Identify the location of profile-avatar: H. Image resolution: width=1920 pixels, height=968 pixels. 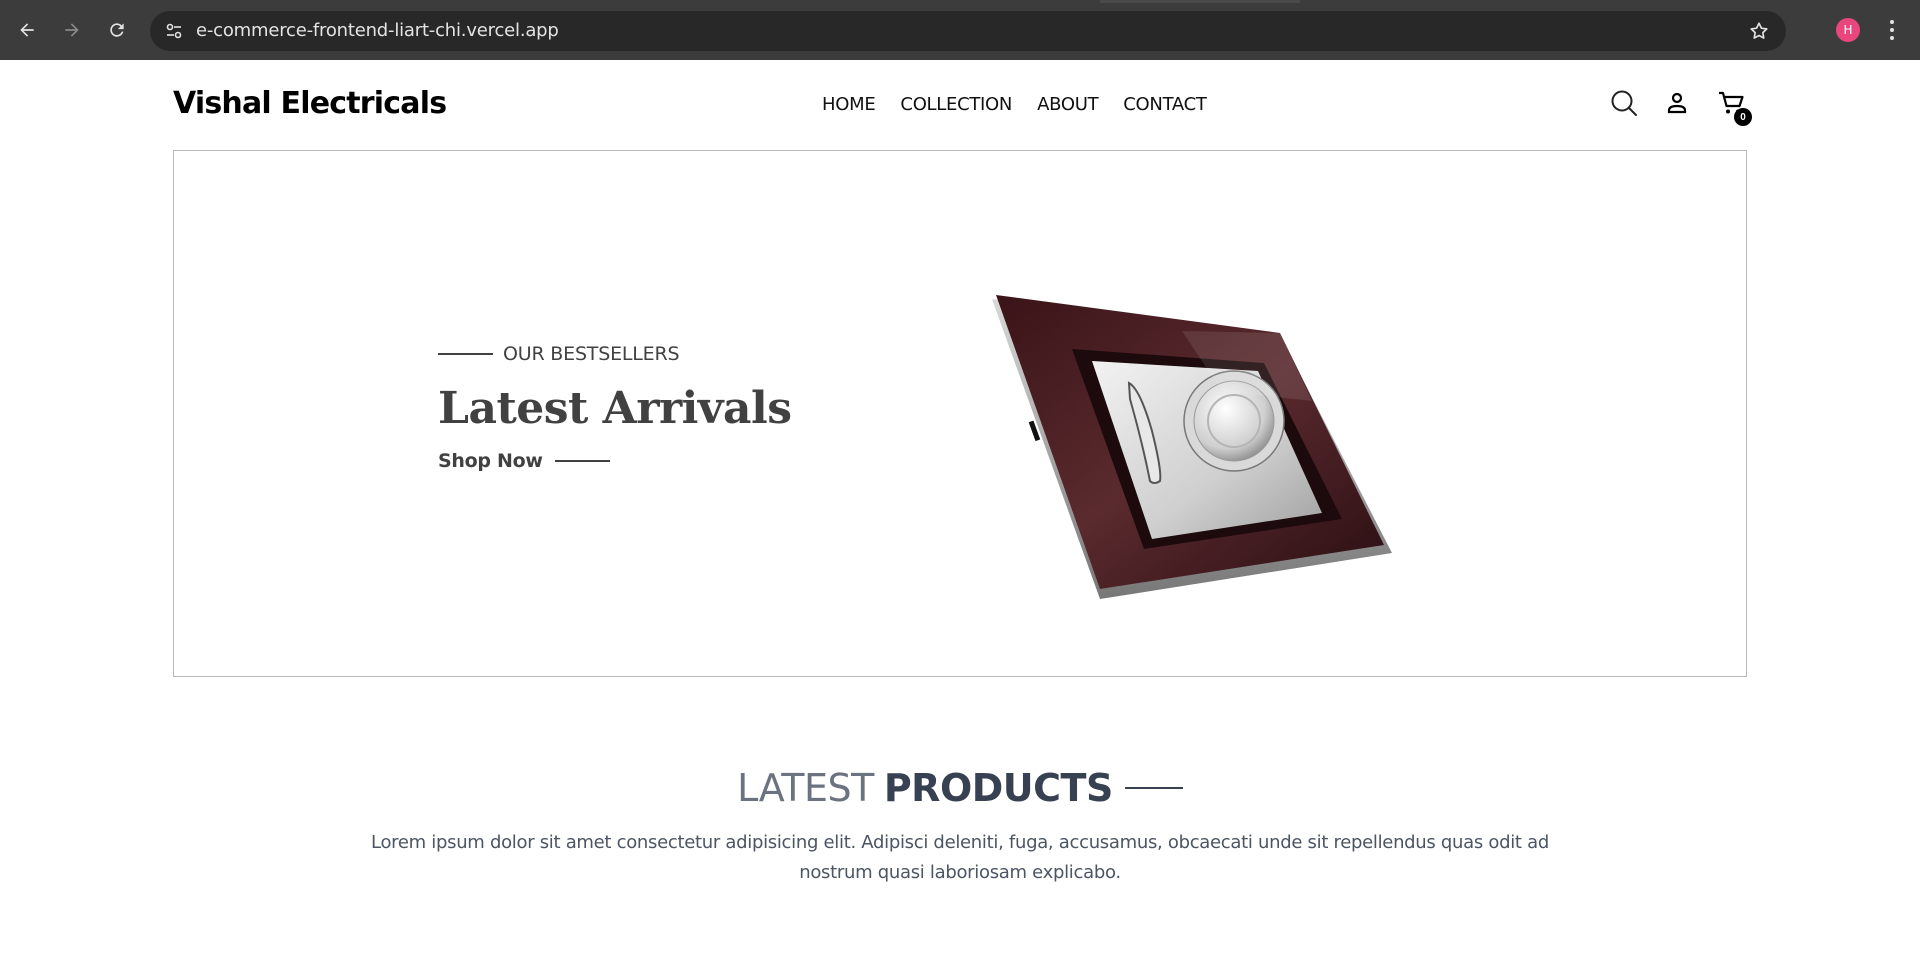
(1848, 30).